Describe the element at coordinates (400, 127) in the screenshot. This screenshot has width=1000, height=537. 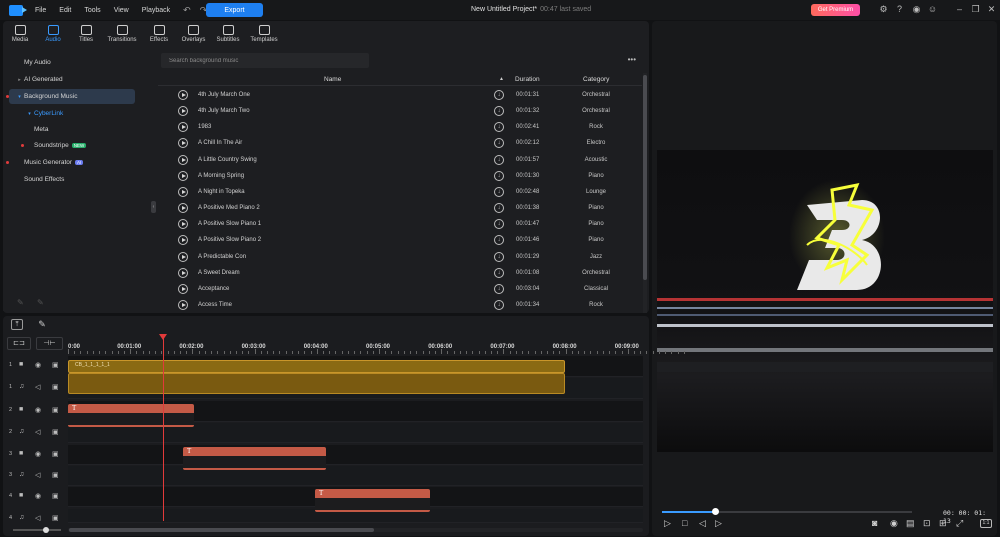
I see `table-row: 1983 ↓ 00:02:41 Rock` at that location.